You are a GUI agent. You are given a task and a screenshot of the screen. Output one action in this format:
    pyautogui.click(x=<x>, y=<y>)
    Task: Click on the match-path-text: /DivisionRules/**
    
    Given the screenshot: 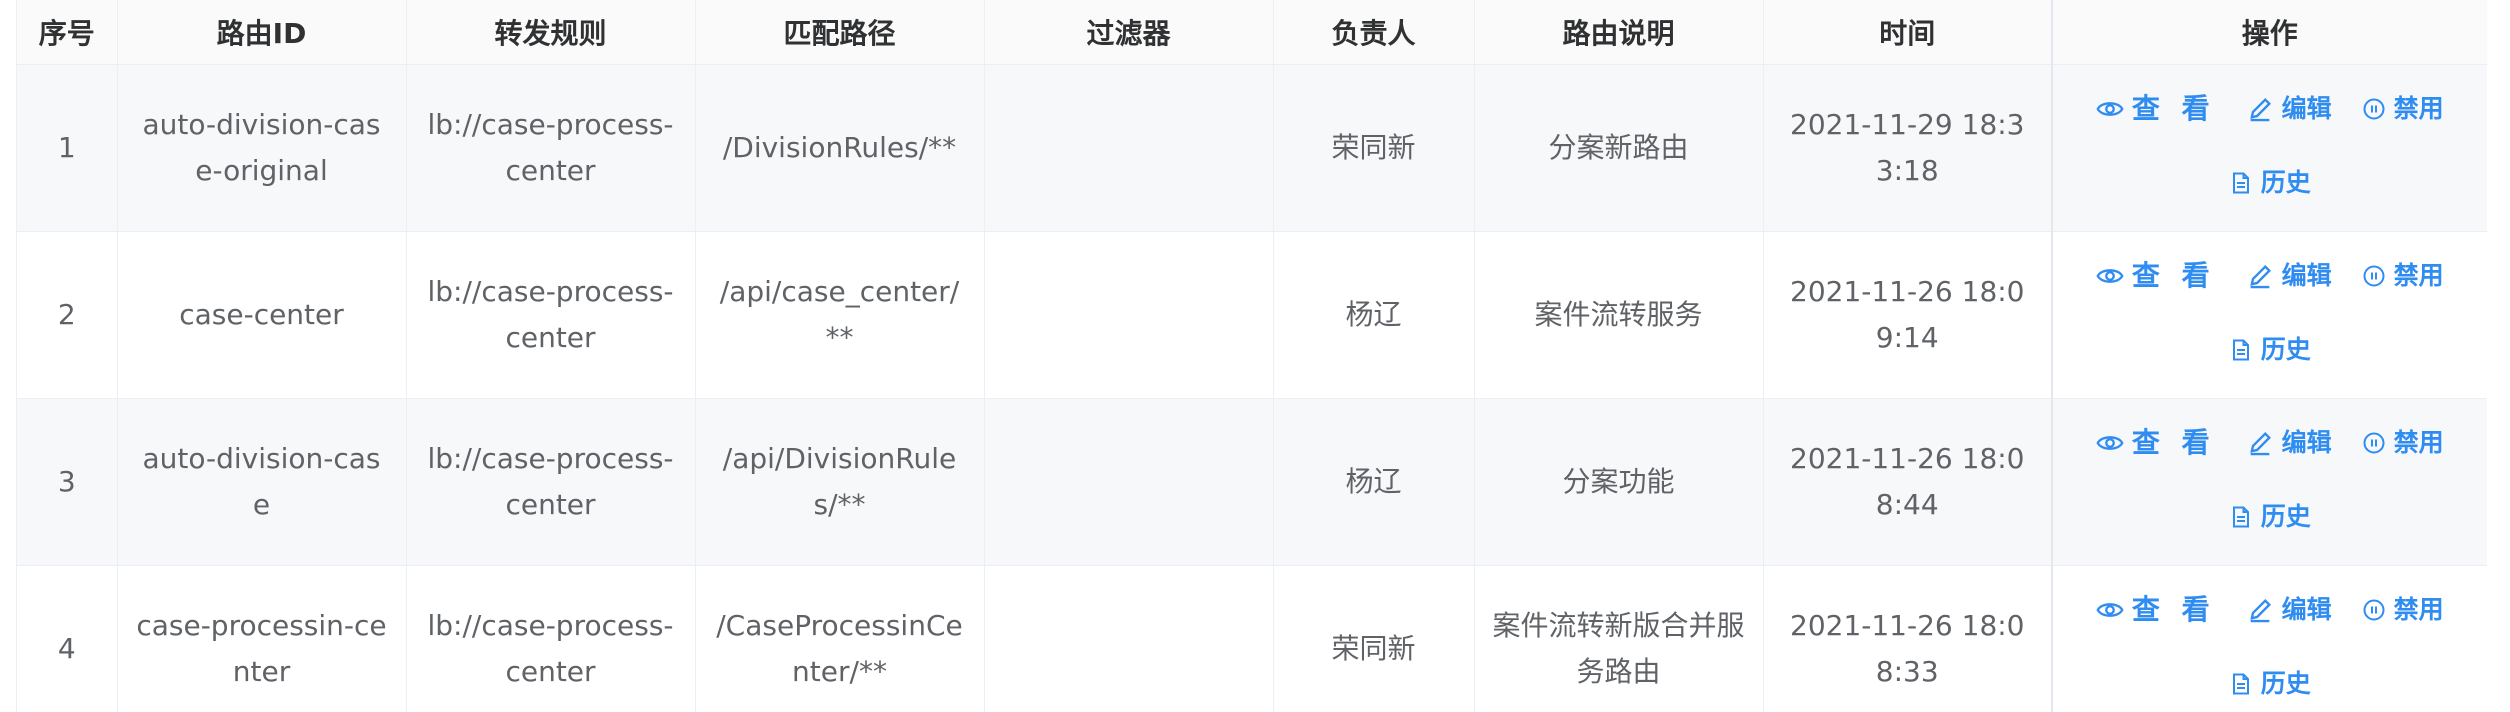 What is the action you would take?
    pyautogui.click(x=839, y=147)
    